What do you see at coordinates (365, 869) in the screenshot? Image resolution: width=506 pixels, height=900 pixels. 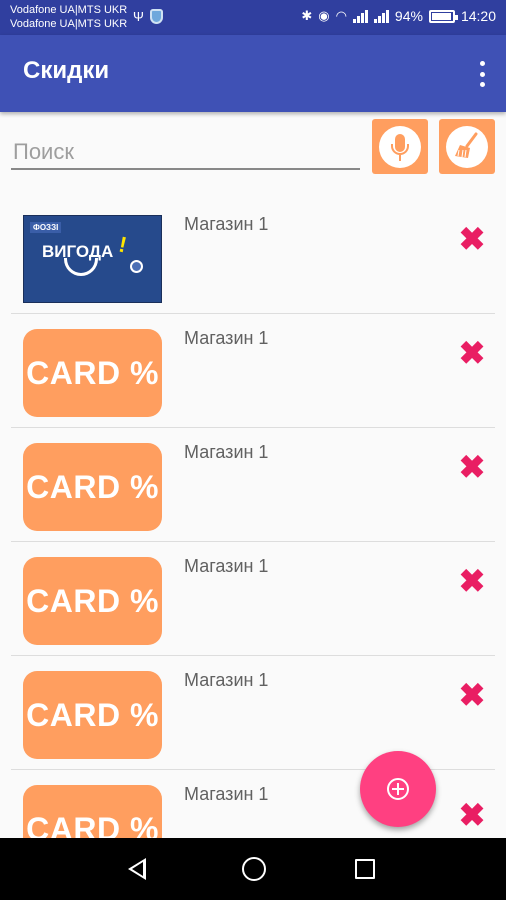 I see `recent-apps-icon` at bounding box center [365, 869].